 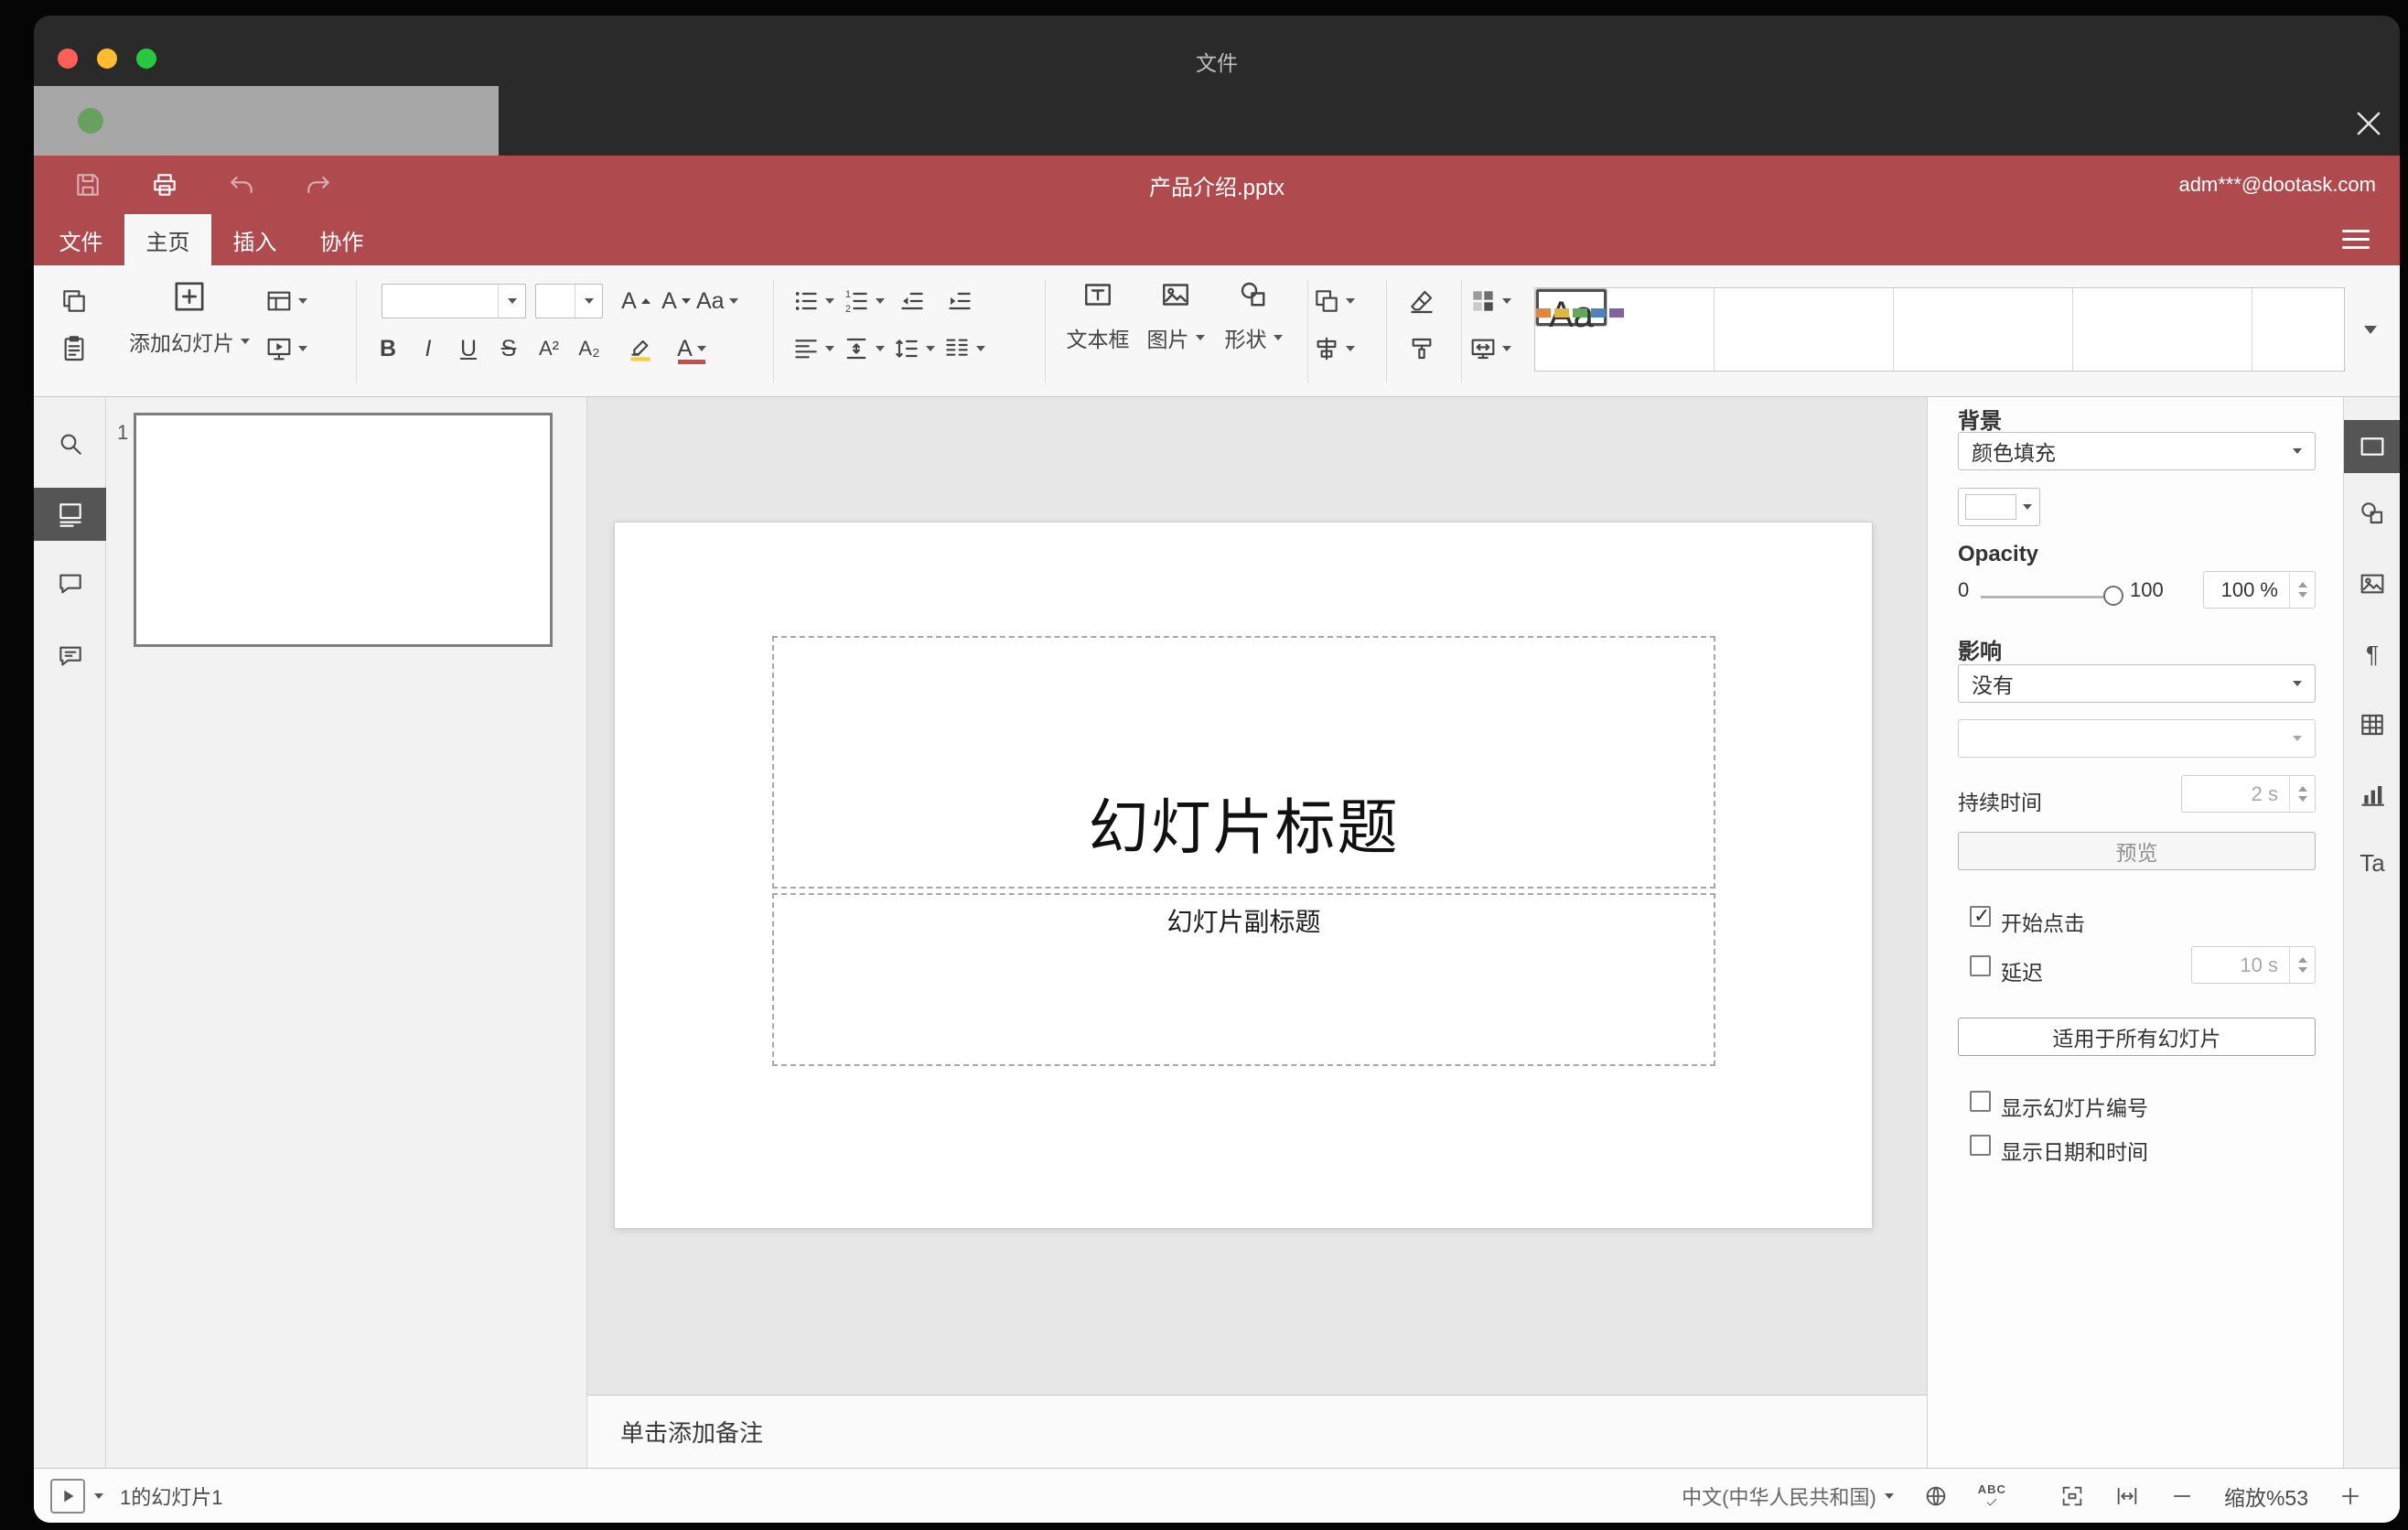 What do you see at coordinates (1461, 331) in the screenshot?
I see `toolbar-separator` at bounding box center [1461, 331].